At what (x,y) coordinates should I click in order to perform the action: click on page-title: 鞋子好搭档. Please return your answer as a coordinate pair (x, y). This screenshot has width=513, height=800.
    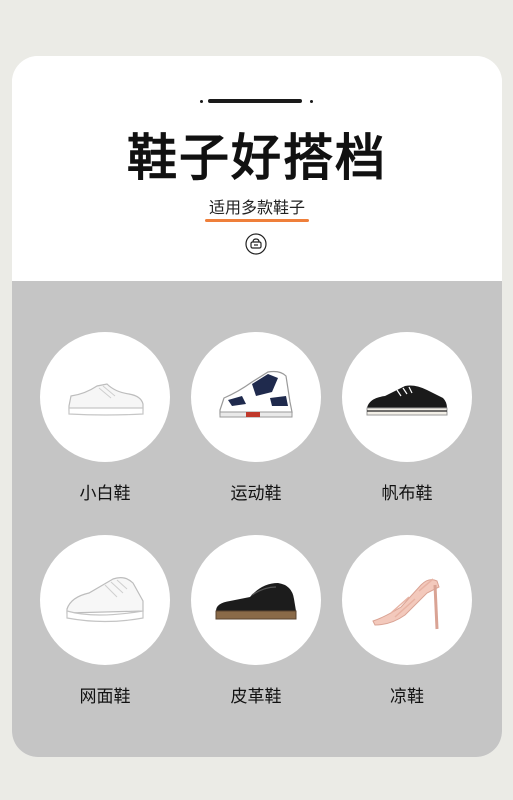
    Looking at the image, I should click on (257, 158).